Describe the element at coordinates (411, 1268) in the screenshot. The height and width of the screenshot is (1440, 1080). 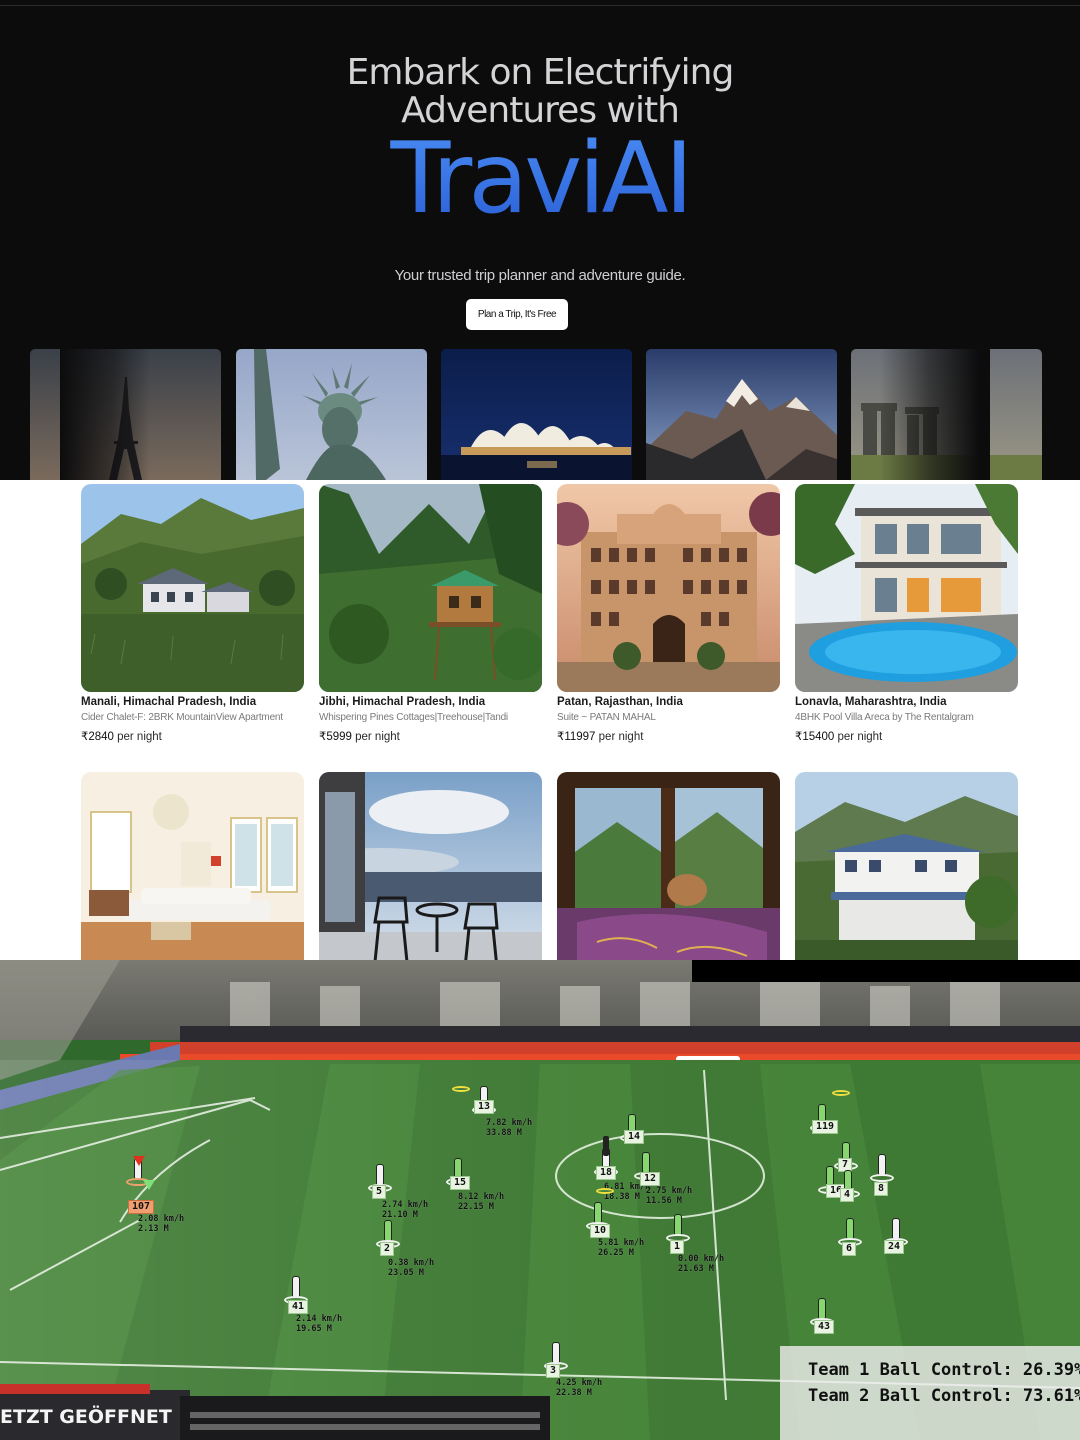
I see `player-stats: 0.38 km/h 23.05 M` at that location.